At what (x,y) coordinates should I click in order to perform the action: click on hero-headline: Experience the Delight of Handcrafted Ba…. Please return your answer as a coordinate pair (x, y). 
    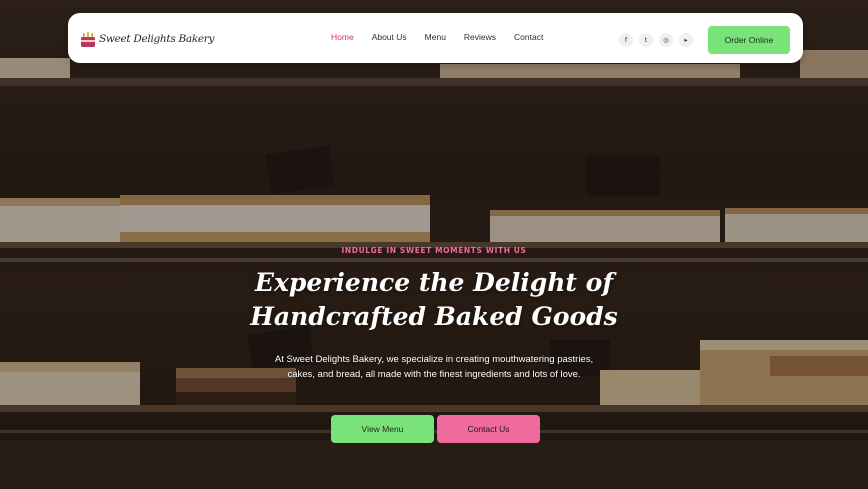
    Looking at the image, I should click on (434, 300).